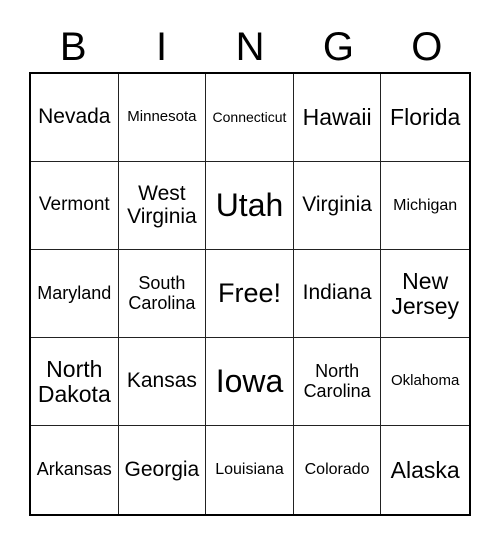 The image size is (500, 544). I want to click on bingo-cell: Kansas, so click(162, 382).